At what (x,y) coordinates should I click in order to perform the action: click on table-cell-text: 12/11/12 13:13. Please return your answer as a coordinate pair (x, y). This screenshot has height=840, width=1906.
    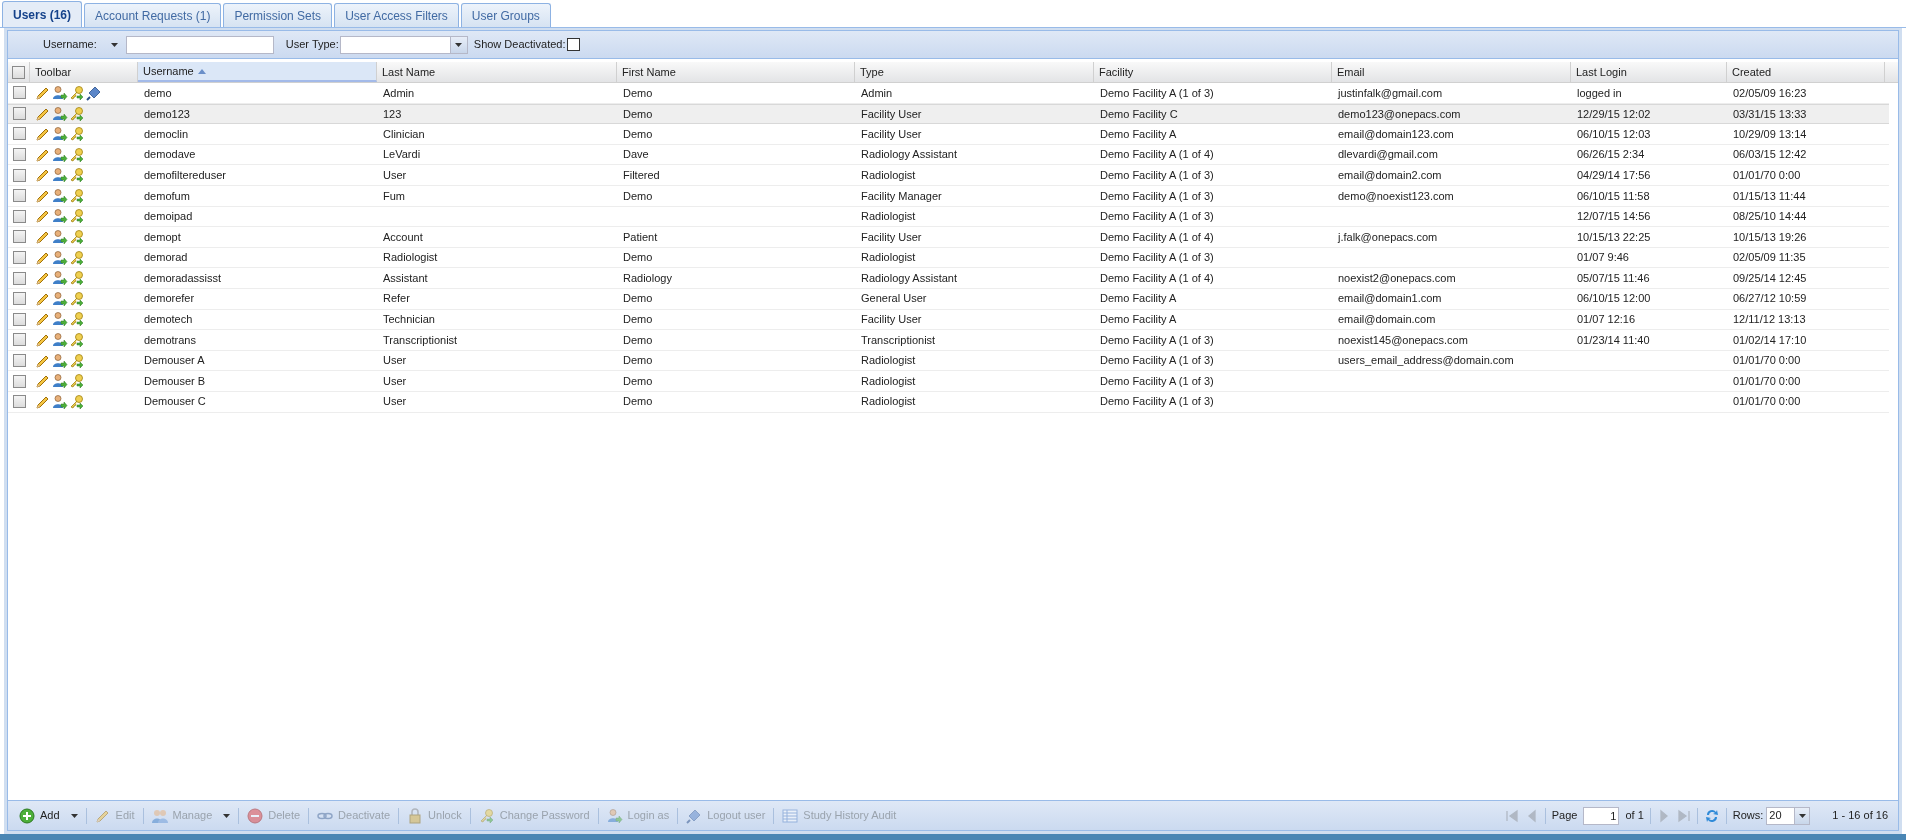
    Looking at the image, I should click on (1769, 320).